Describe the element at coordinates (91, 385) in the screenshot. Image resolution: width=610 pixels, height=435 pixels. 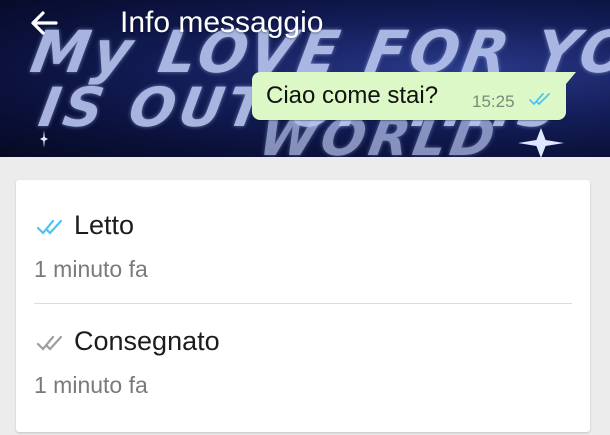
I see `delivered-time: 1 minuto fa` at that location.